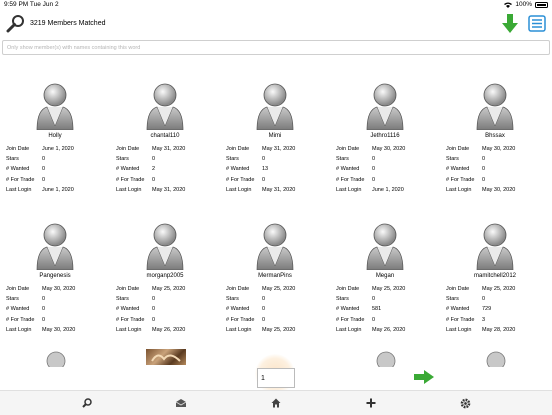  I want to click on member-name: Jethro1116, so click(385, 136).